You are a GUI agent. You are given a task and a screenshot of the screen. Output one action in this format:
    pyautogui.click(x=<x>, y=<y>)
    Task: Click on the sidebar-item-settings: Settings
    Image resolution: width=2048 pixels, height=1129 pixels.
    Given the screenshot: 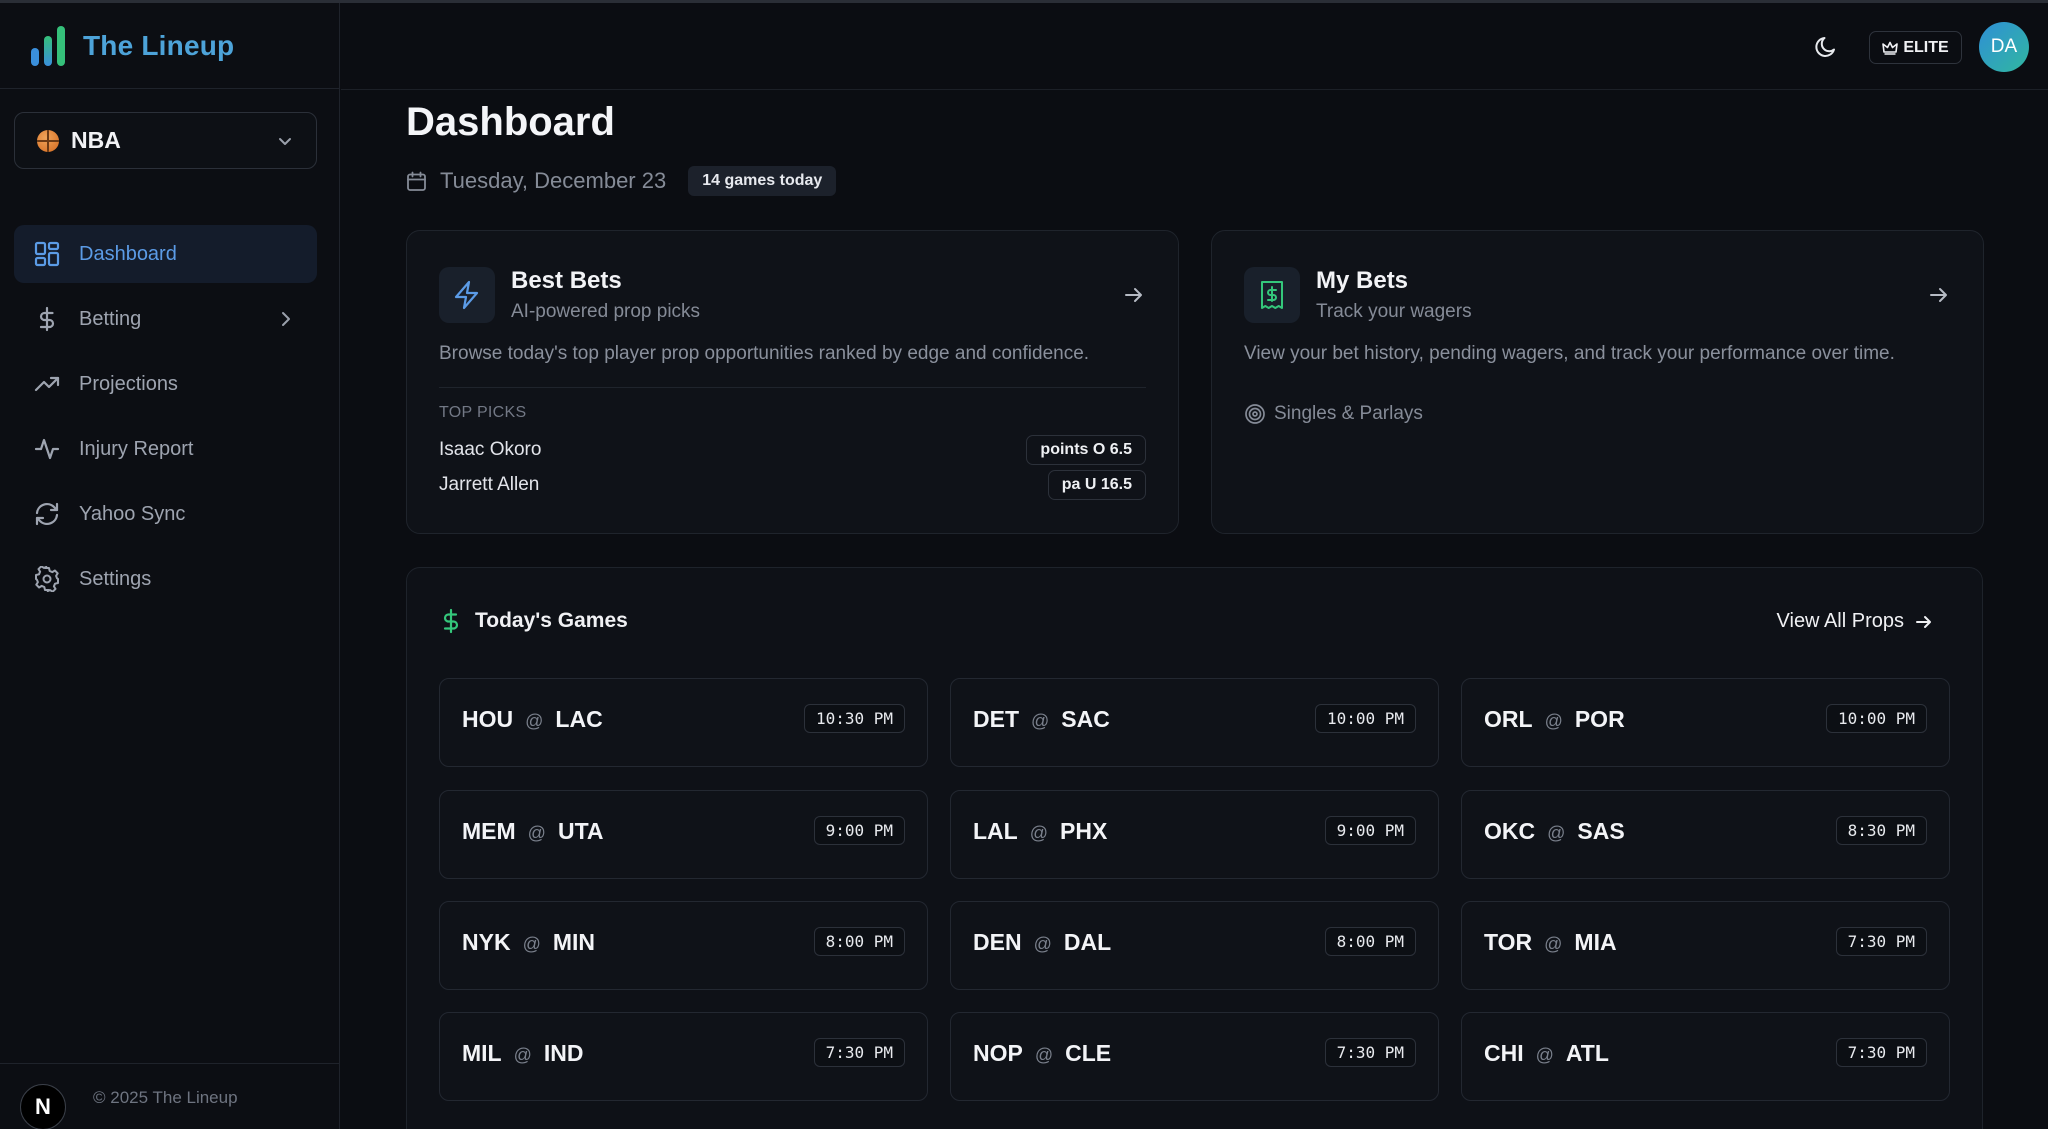 What is the action you would take?
    pyautogui.click(x=165, y=579)
    